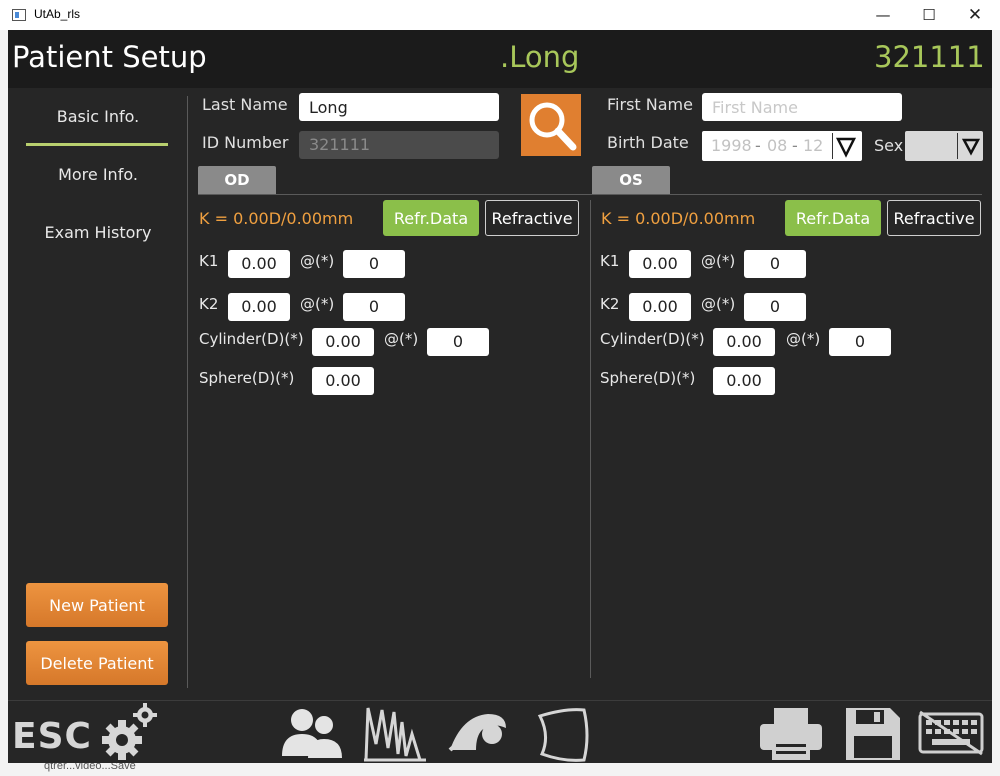 The height and width of the screenshot is (776, 1000). I want to click on birth-day: 12, so click(813, 145).